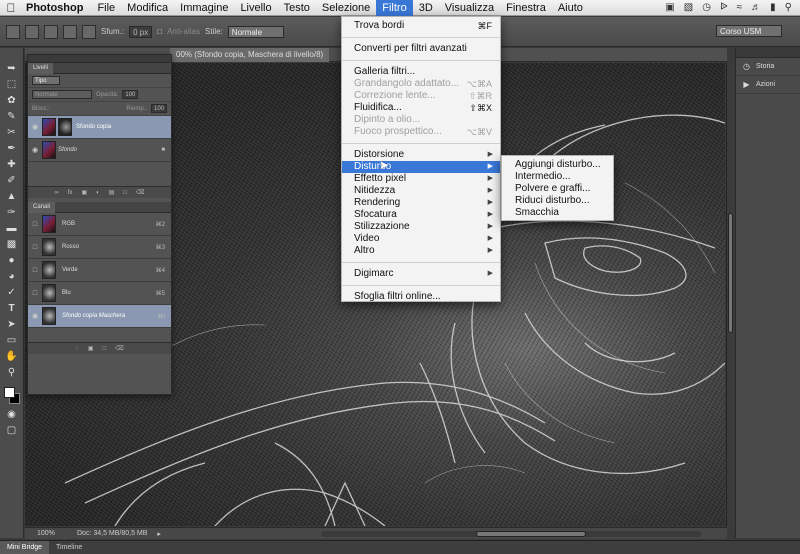  I want to click on foreground-color-swatch, so click(9, 392).